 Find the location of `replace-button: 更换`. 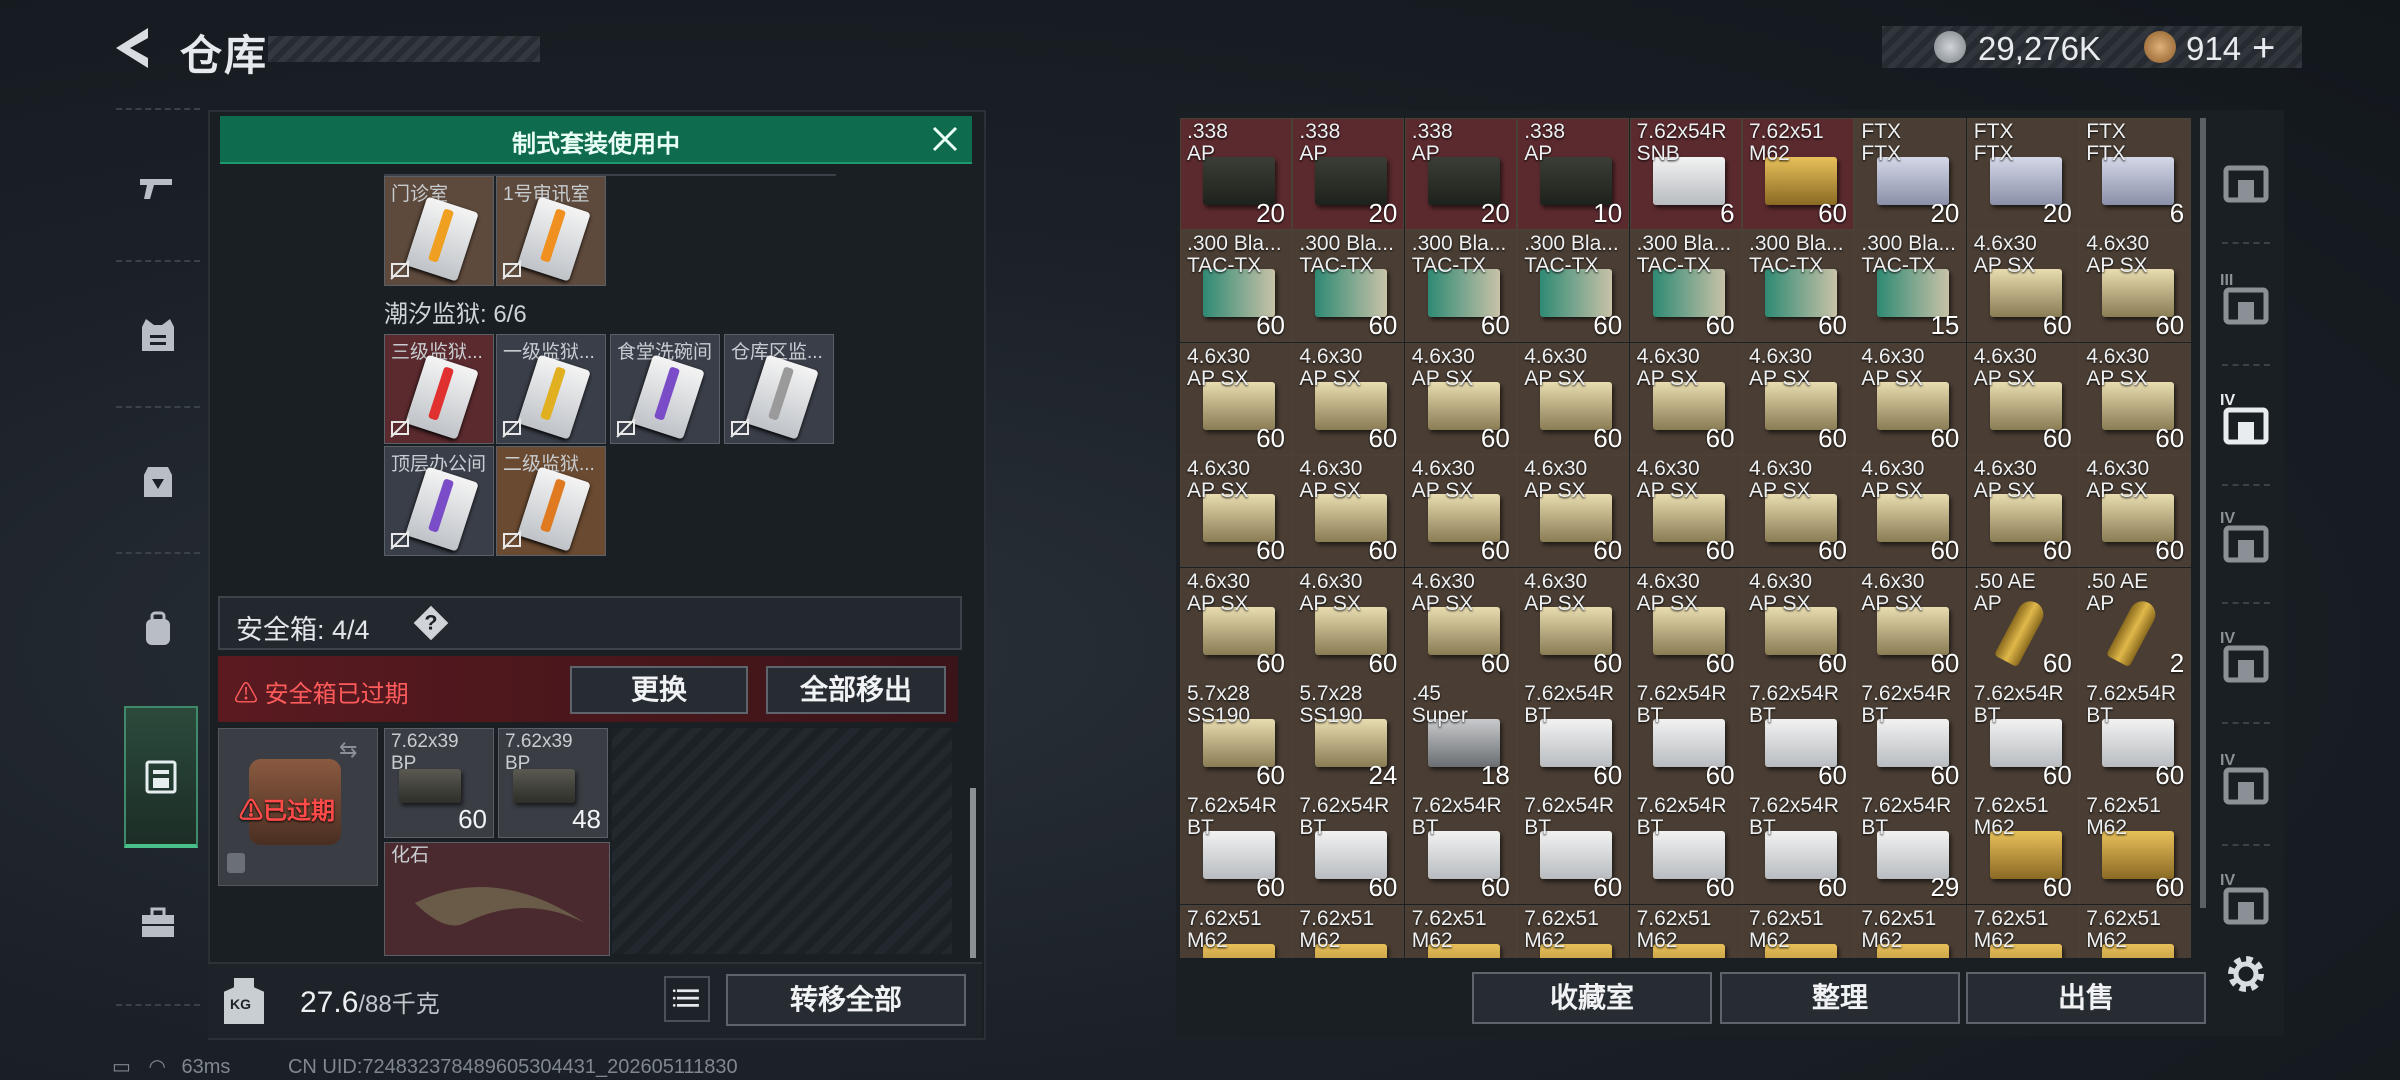

replace-button: 更换 is located at coordinates (659, 690).